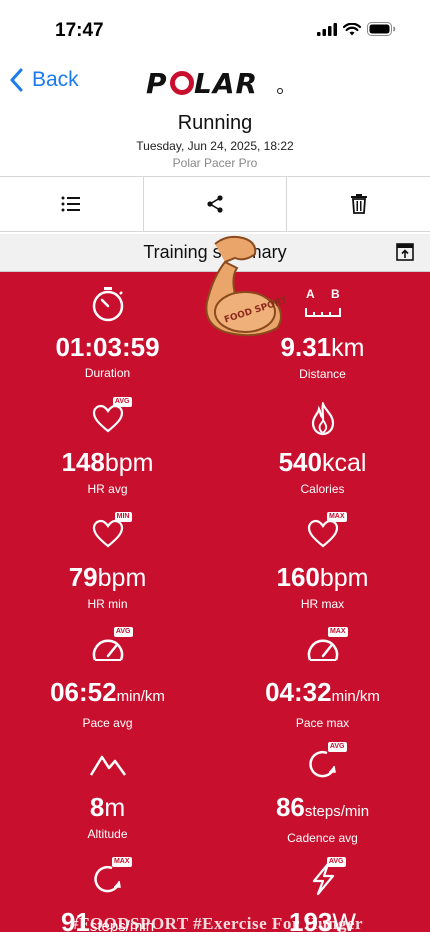  I want to click on metric-value: 04:32min/km, so click(322, 694).